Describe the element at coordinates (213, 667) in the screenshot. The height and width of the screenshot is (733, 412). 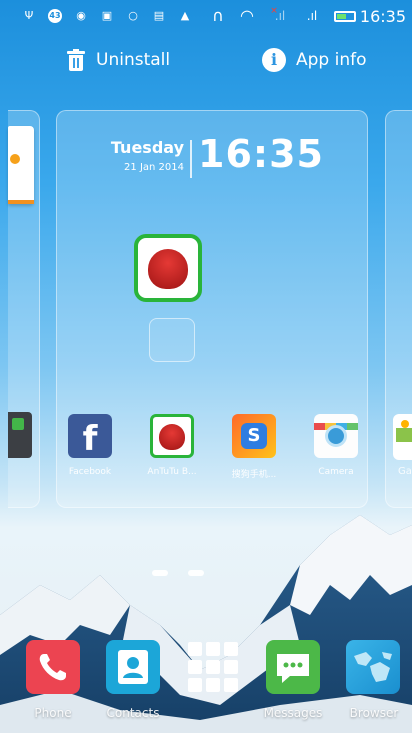
I see `app-drawer-button` at that location.